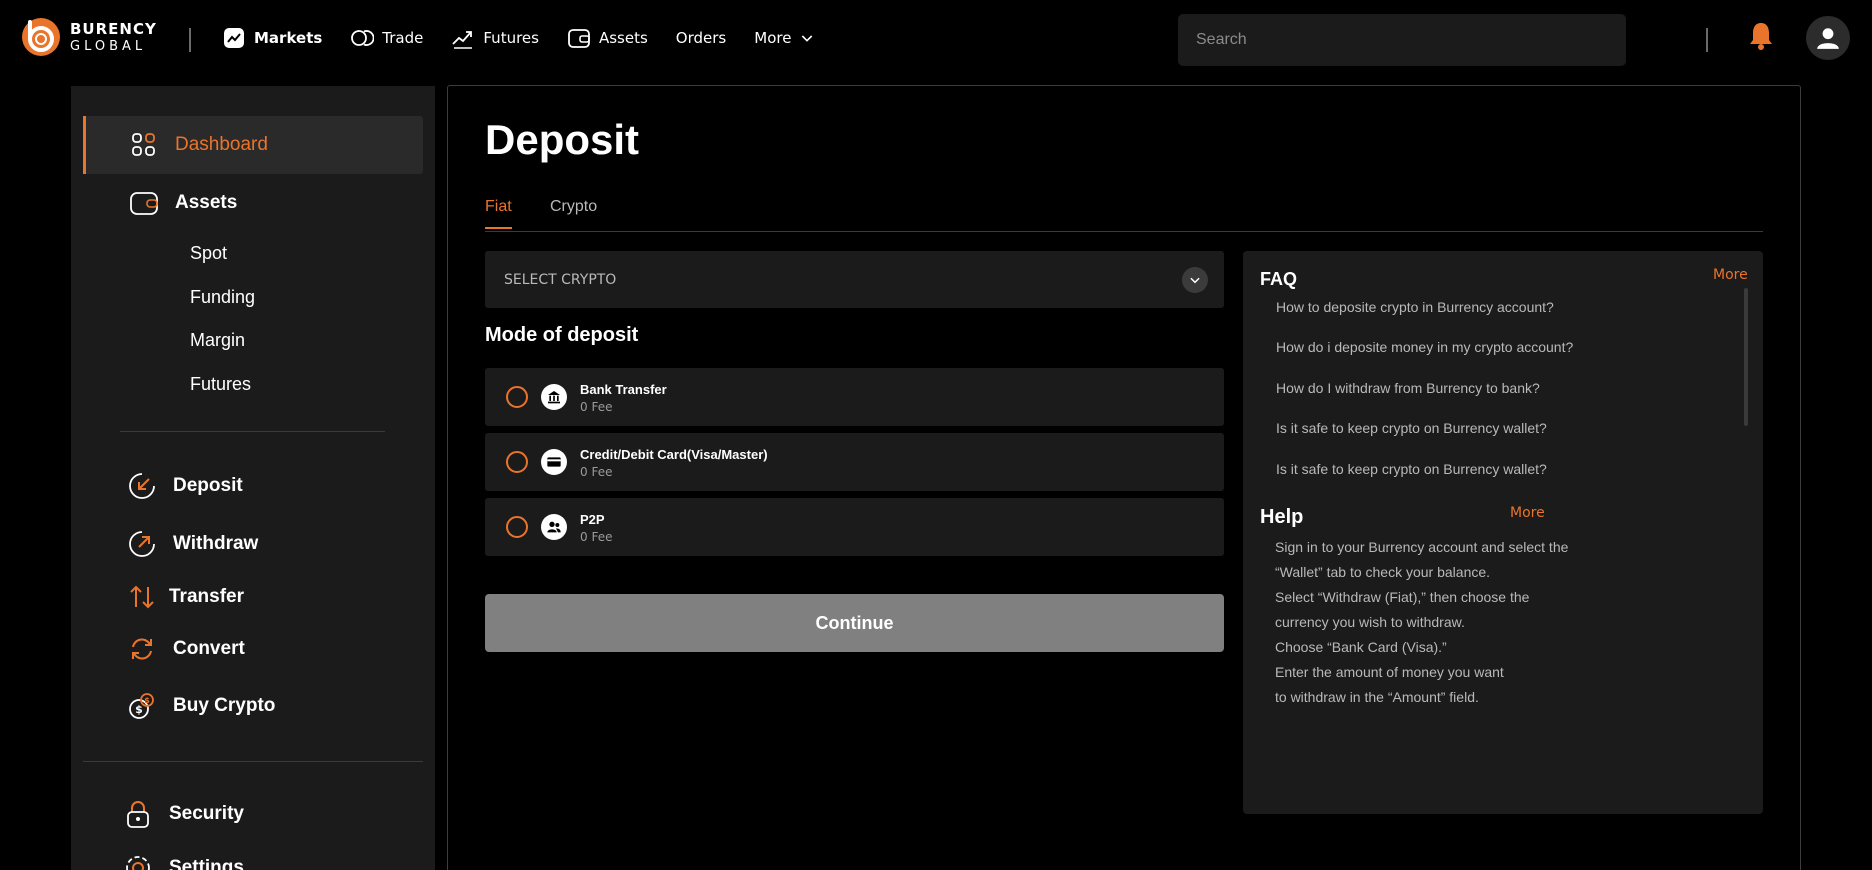 This screenshot has height=870, width=1872. Describe the element at coordinates (142, 597) in the screenshot. I see `transfer-icon` at that location.